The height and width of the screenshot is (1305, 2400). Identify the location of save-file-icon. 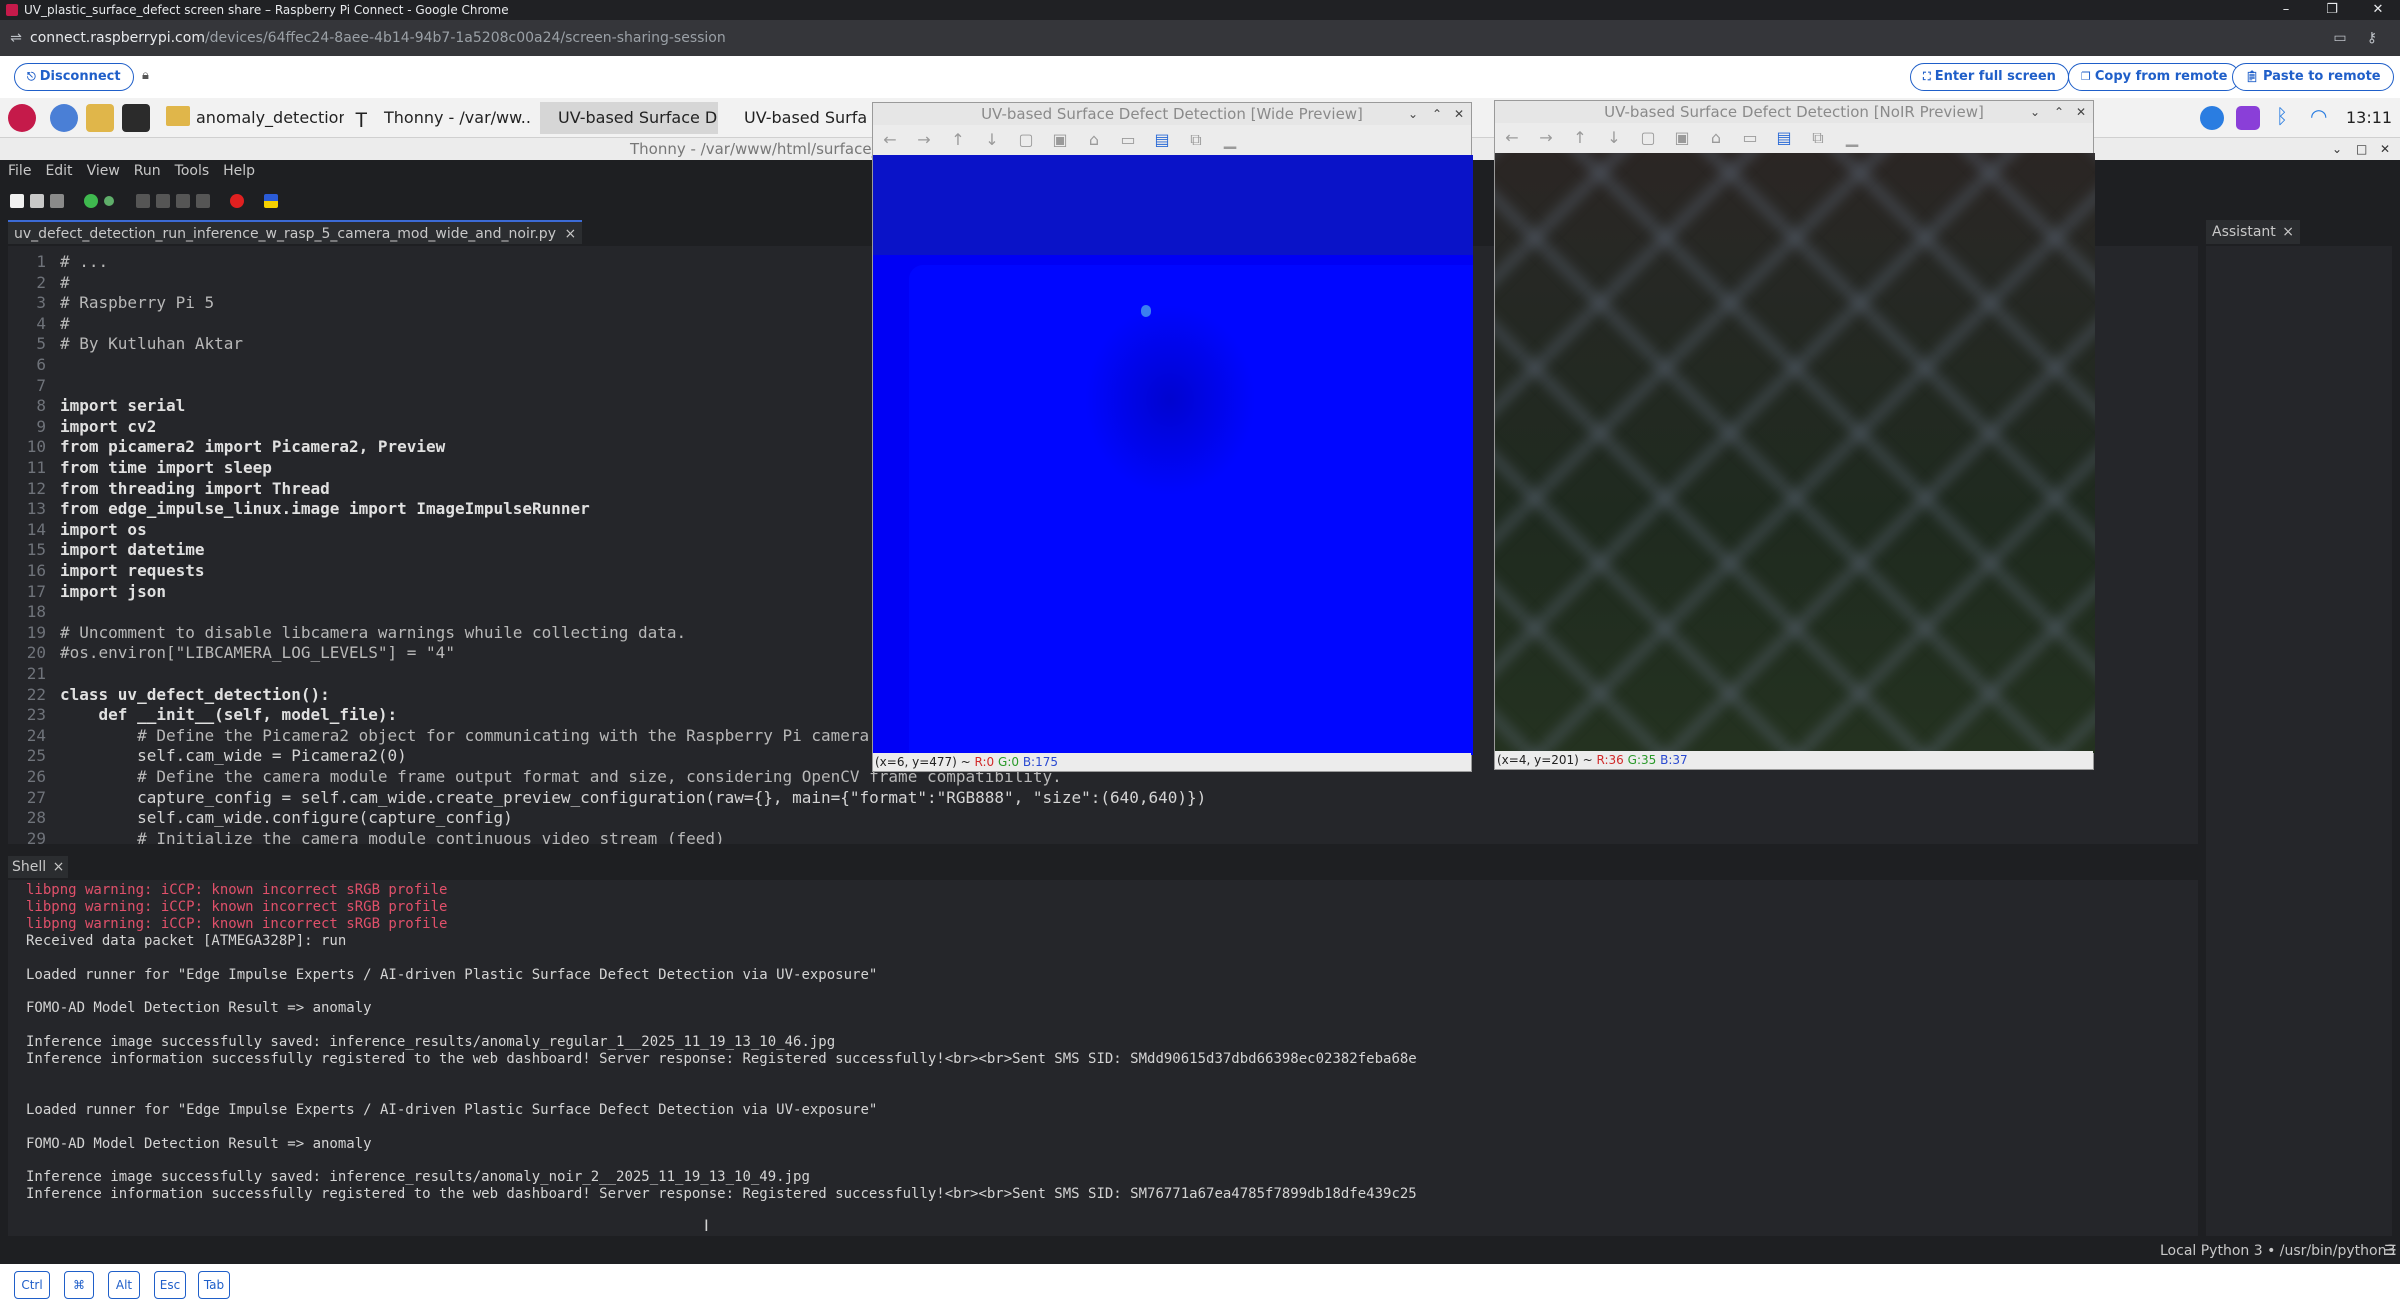
(57, 201).